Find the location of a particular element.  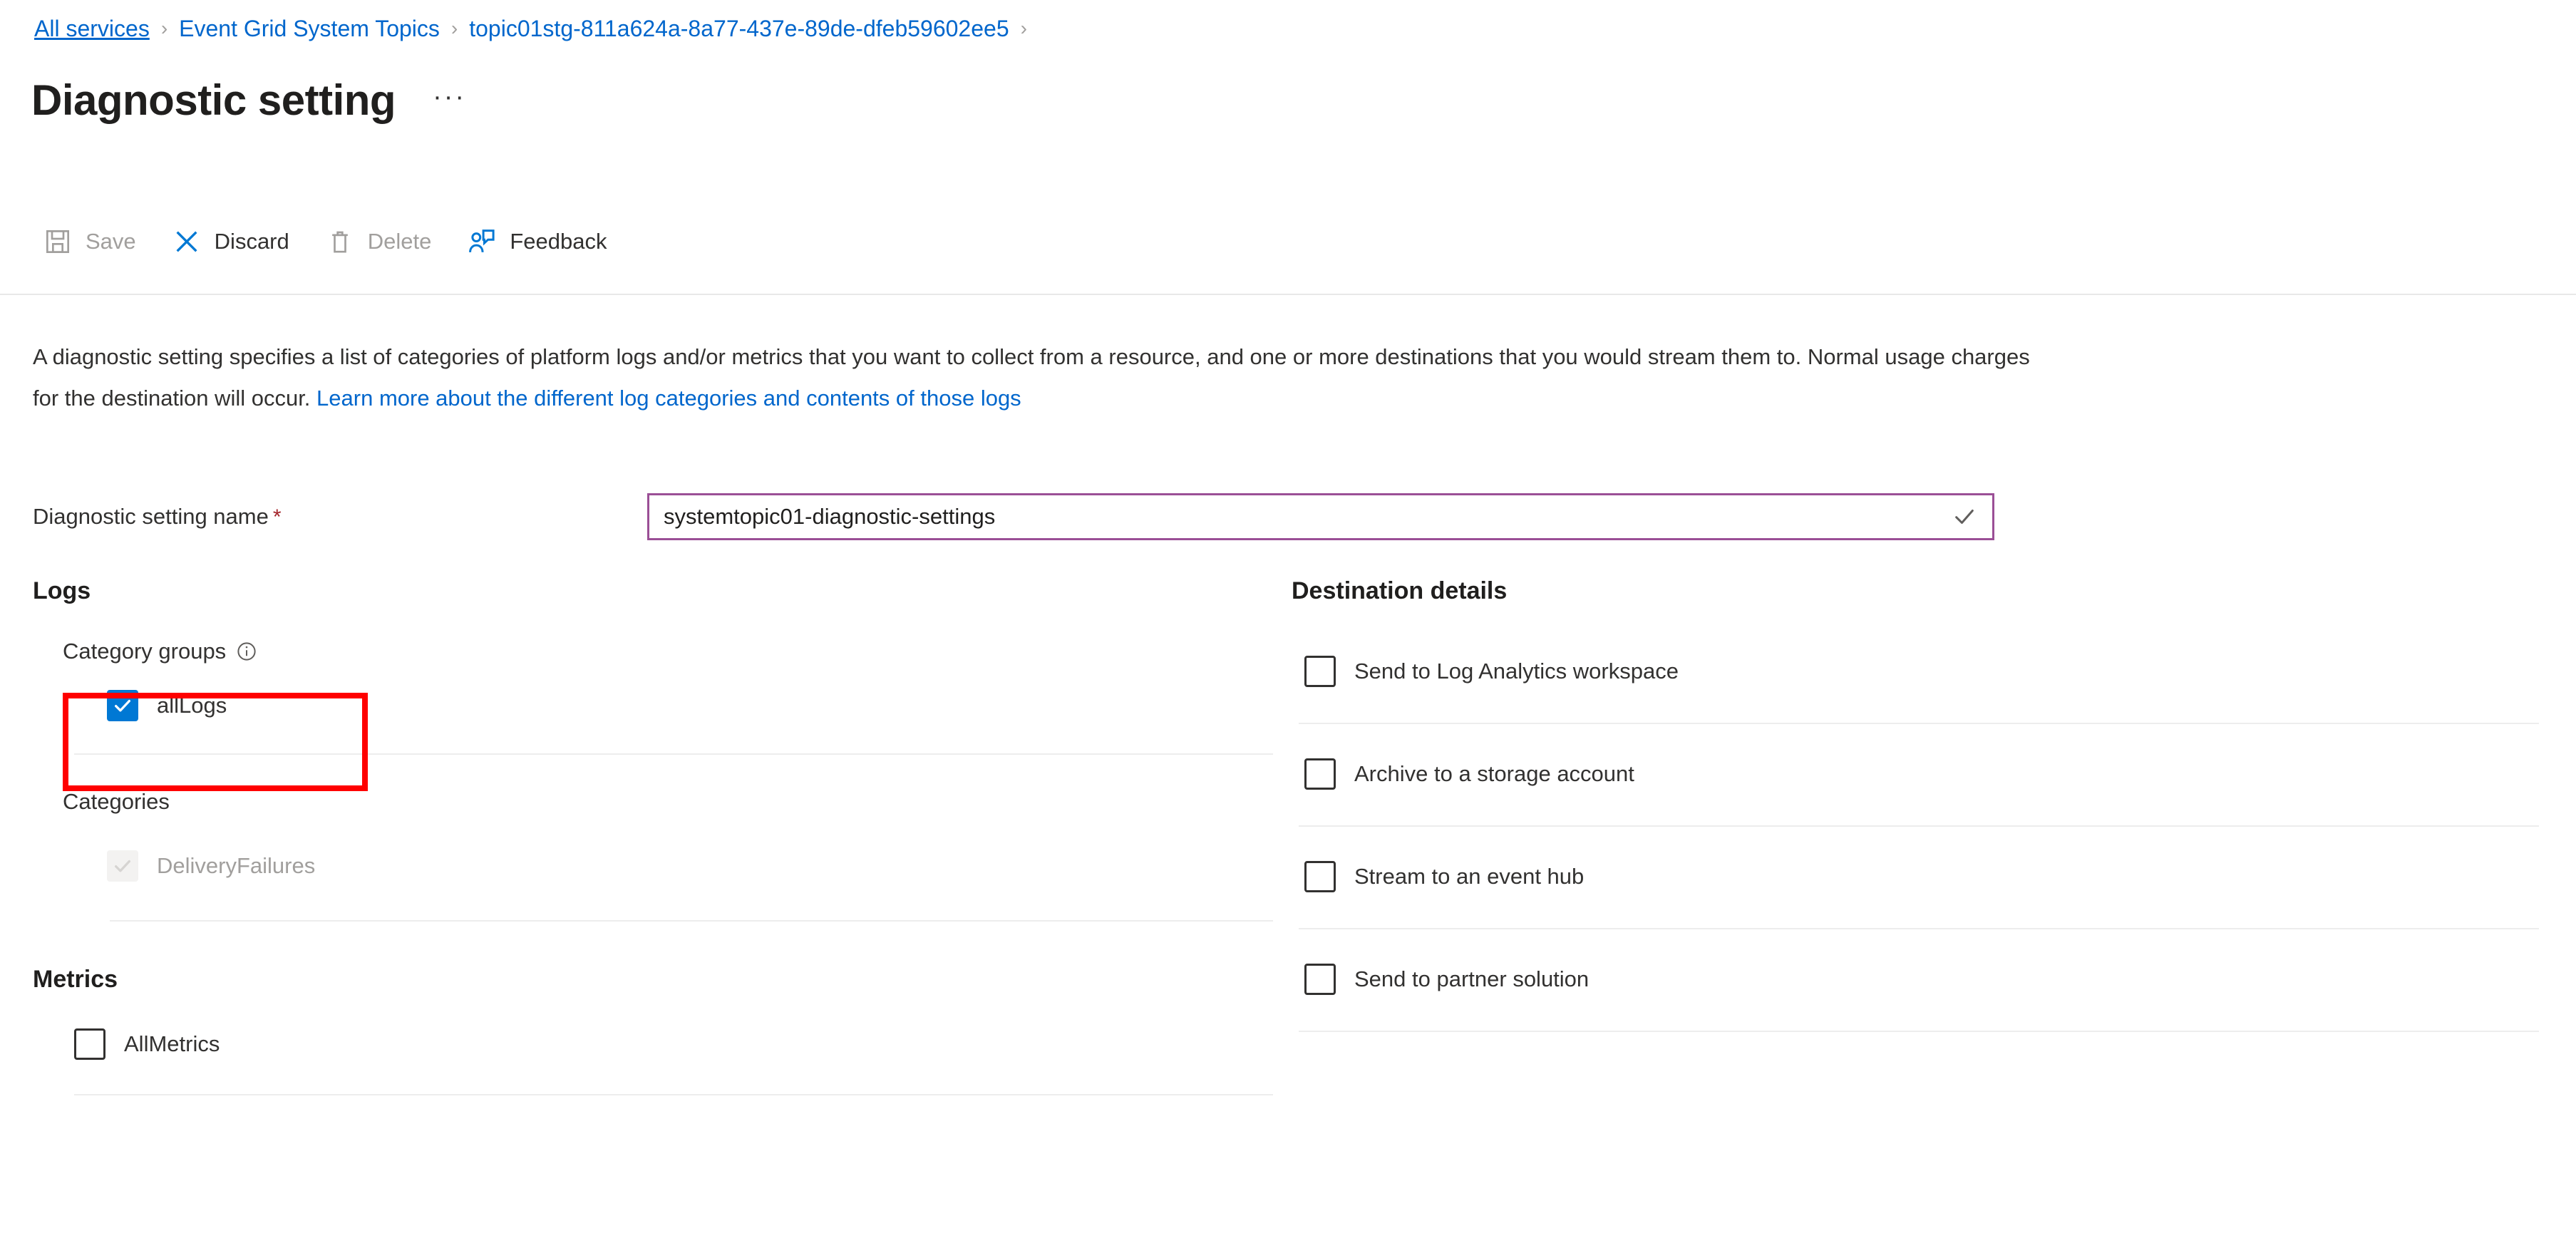

diagnostic-setting-name-row: Diagnostic setting name * is located at coordinates (1013, 516).